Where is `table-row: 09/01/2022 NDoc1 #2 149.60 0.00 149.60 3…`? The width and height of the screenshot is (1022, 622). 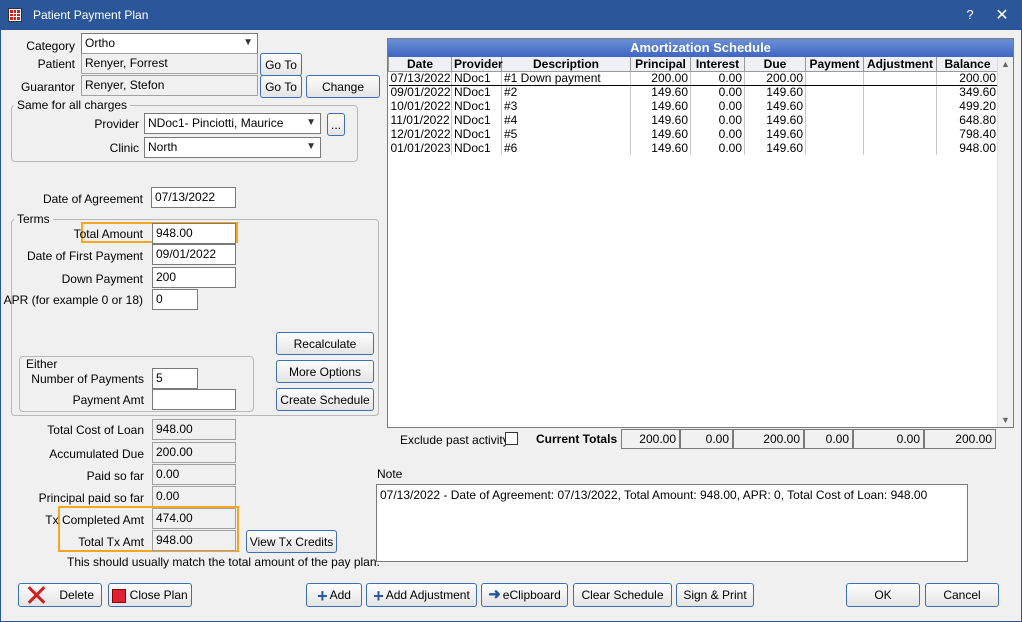 table-row: 09/01/2022 NDoc1 #2 149.60 0.00 149.60 3… is located at coordinates (693, 92).